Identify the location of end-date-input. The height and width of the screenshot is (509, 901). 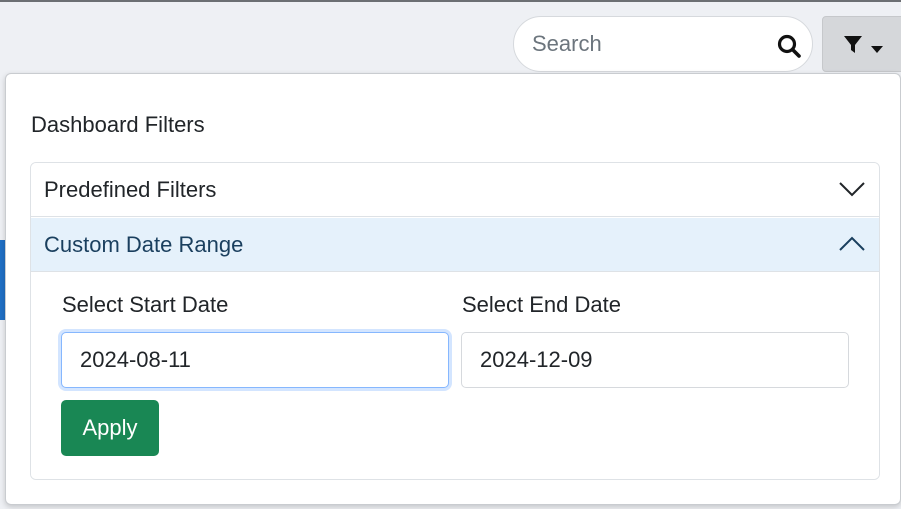
(655, 360).